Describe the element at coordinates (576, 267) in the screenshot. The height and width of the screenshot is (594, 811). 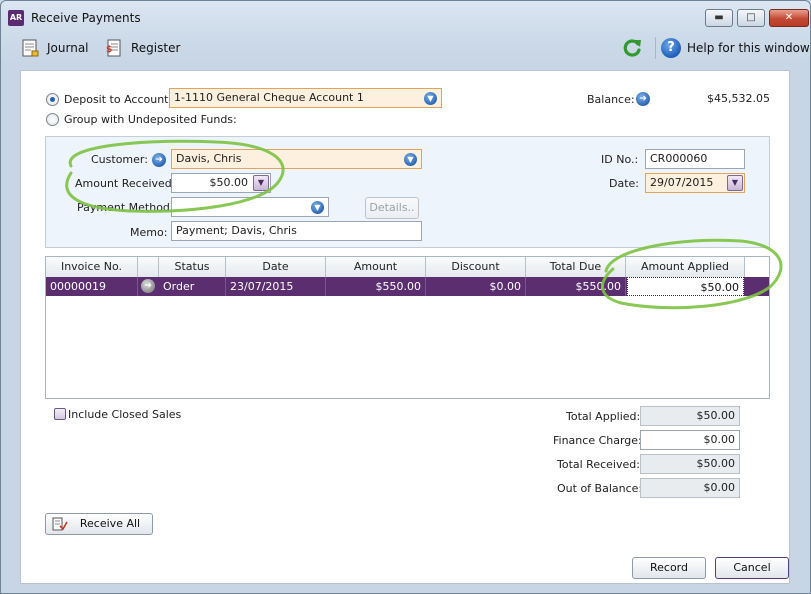
I see `column-header-total-due: Total Due` at that location.